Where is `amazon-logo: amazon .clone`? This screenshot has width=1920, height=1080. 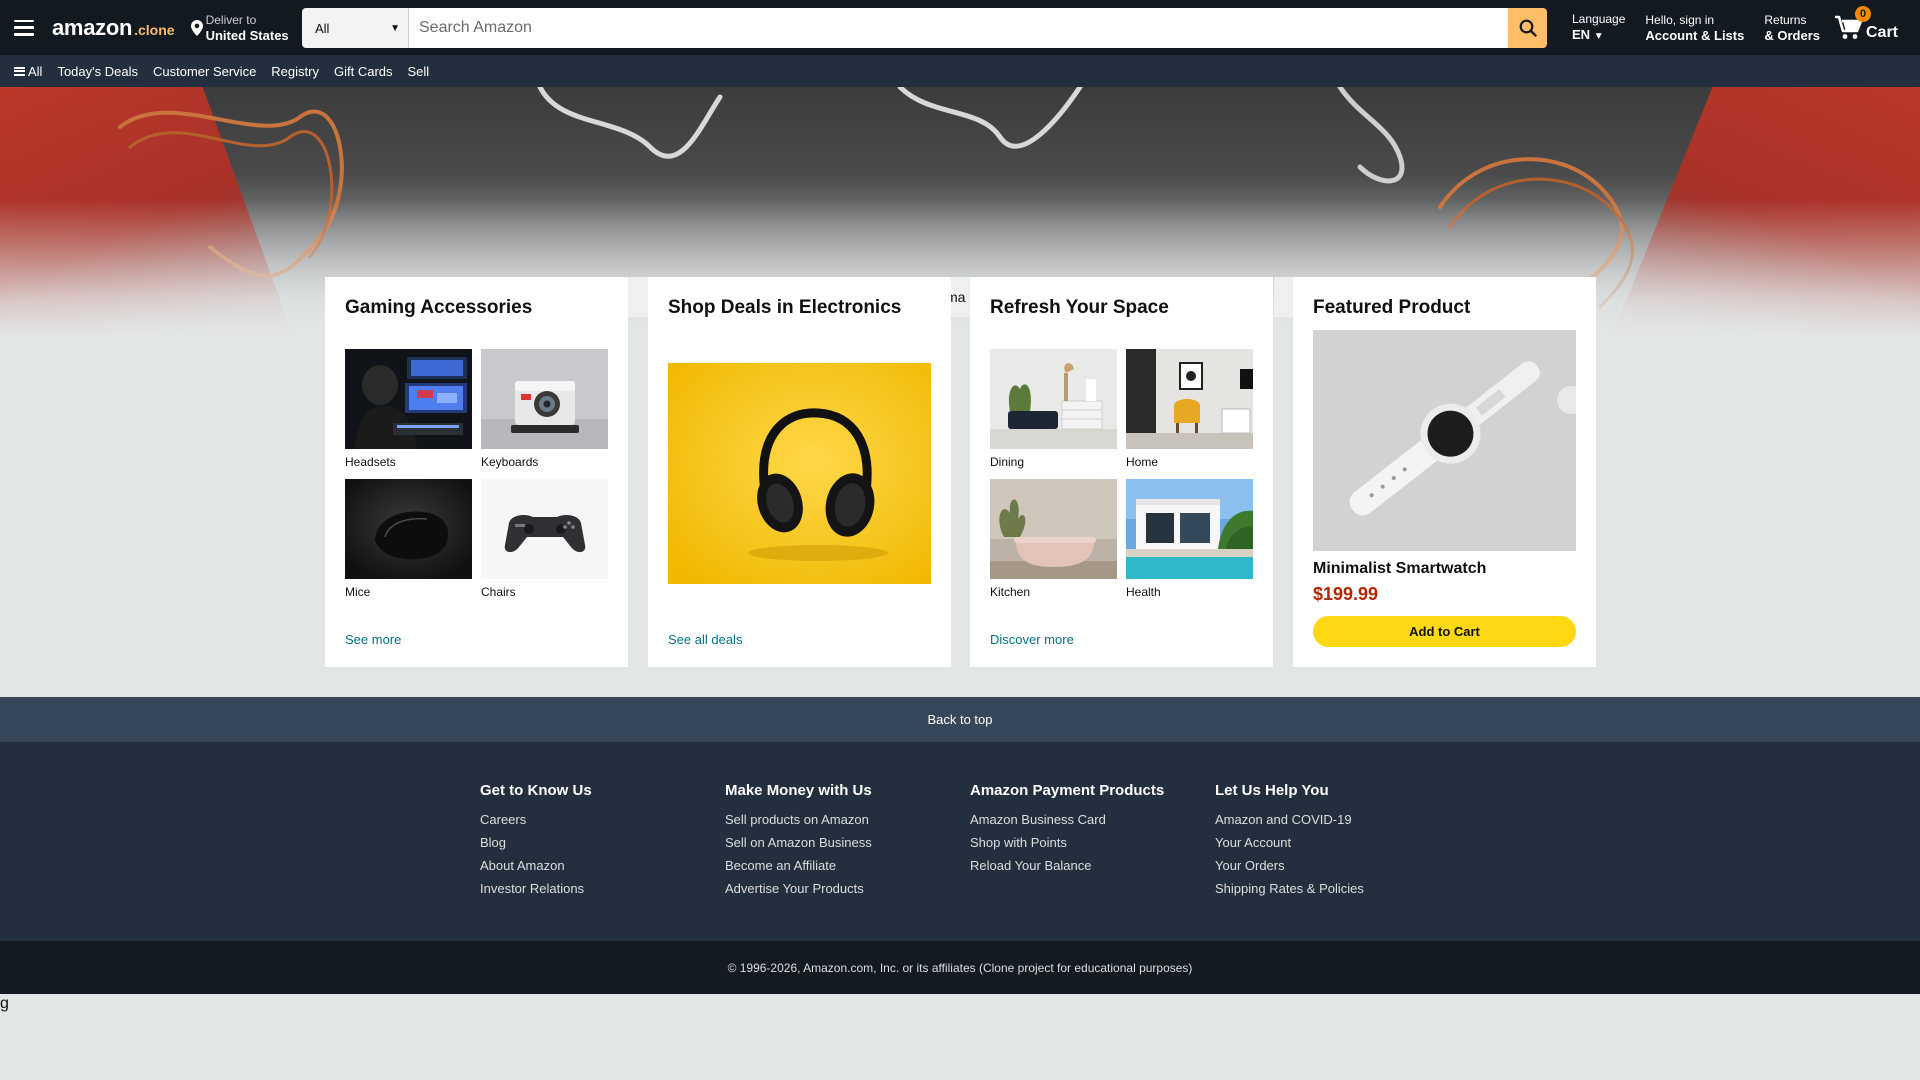 amazon-logo: amazon .clone is located at coordinates (113, 27).